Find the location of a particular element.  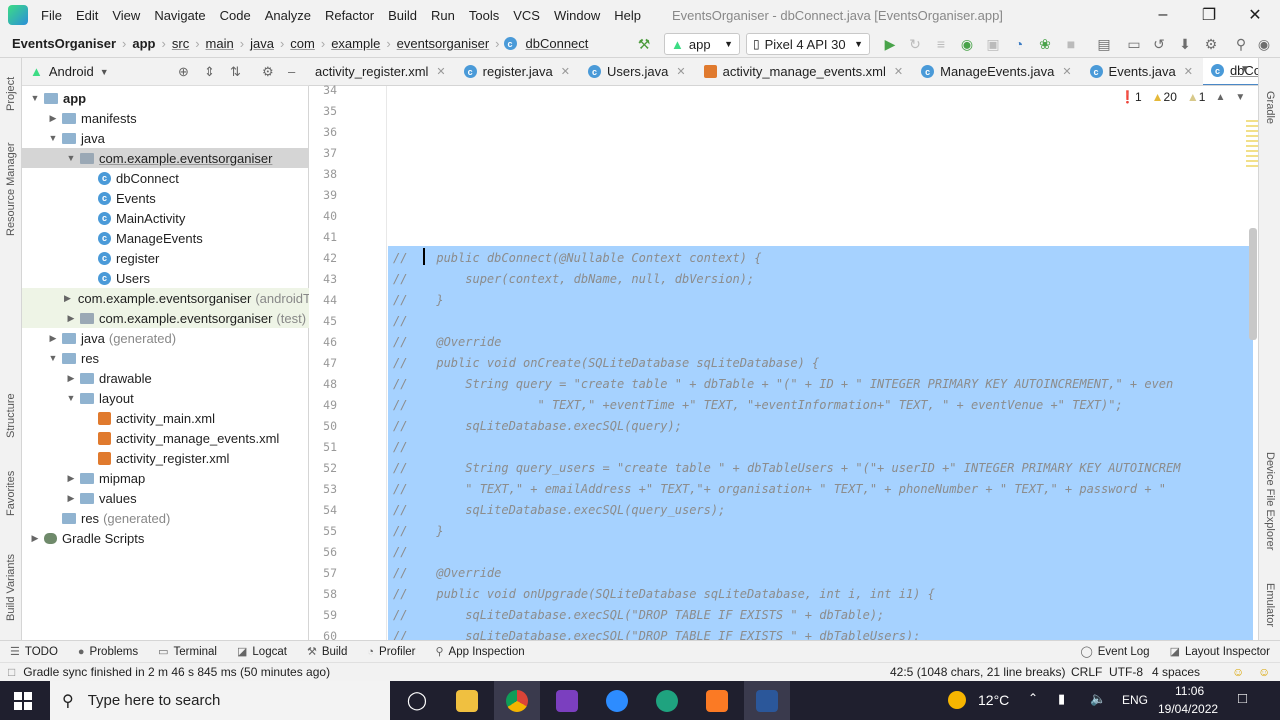

tree-row: ▼ layout is located at coordinates (165, 398).